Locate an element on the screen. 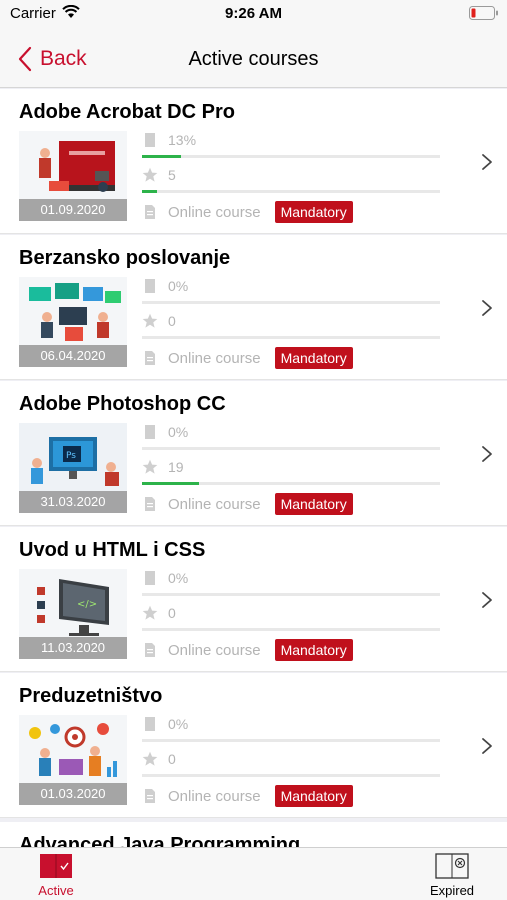  course-thumbnail: Ps 31.03.2020 is located at coordinates (73, 468).